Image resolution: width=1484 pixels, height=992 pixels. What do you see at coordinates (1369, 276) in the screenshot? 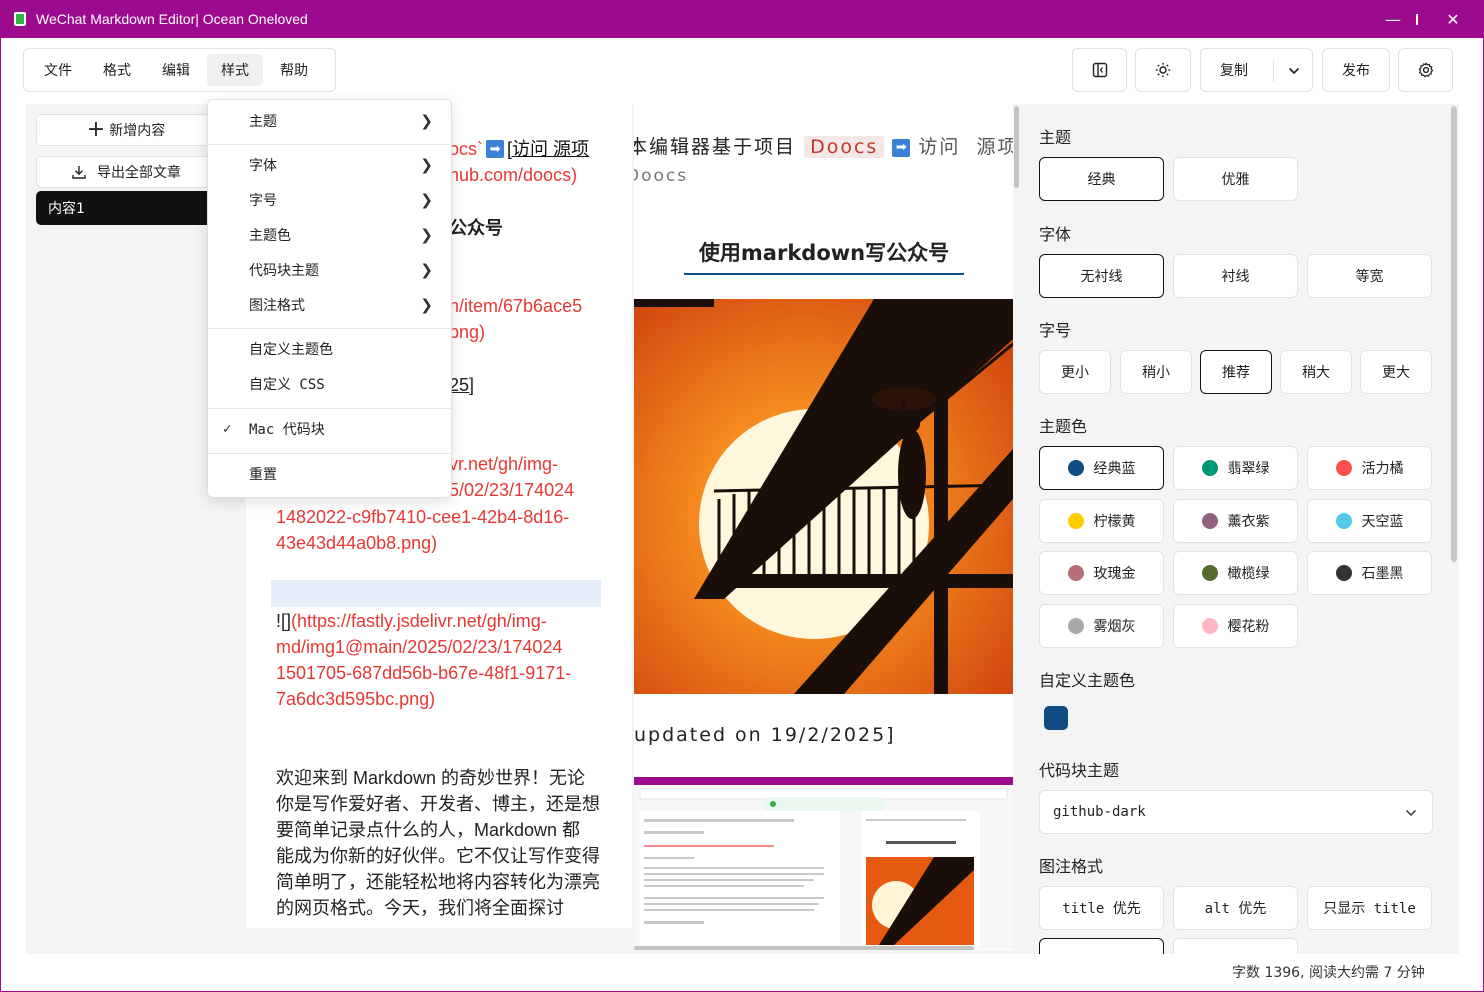
I see `font-option-mono: 等宽` at bounding box center [1369, 276].